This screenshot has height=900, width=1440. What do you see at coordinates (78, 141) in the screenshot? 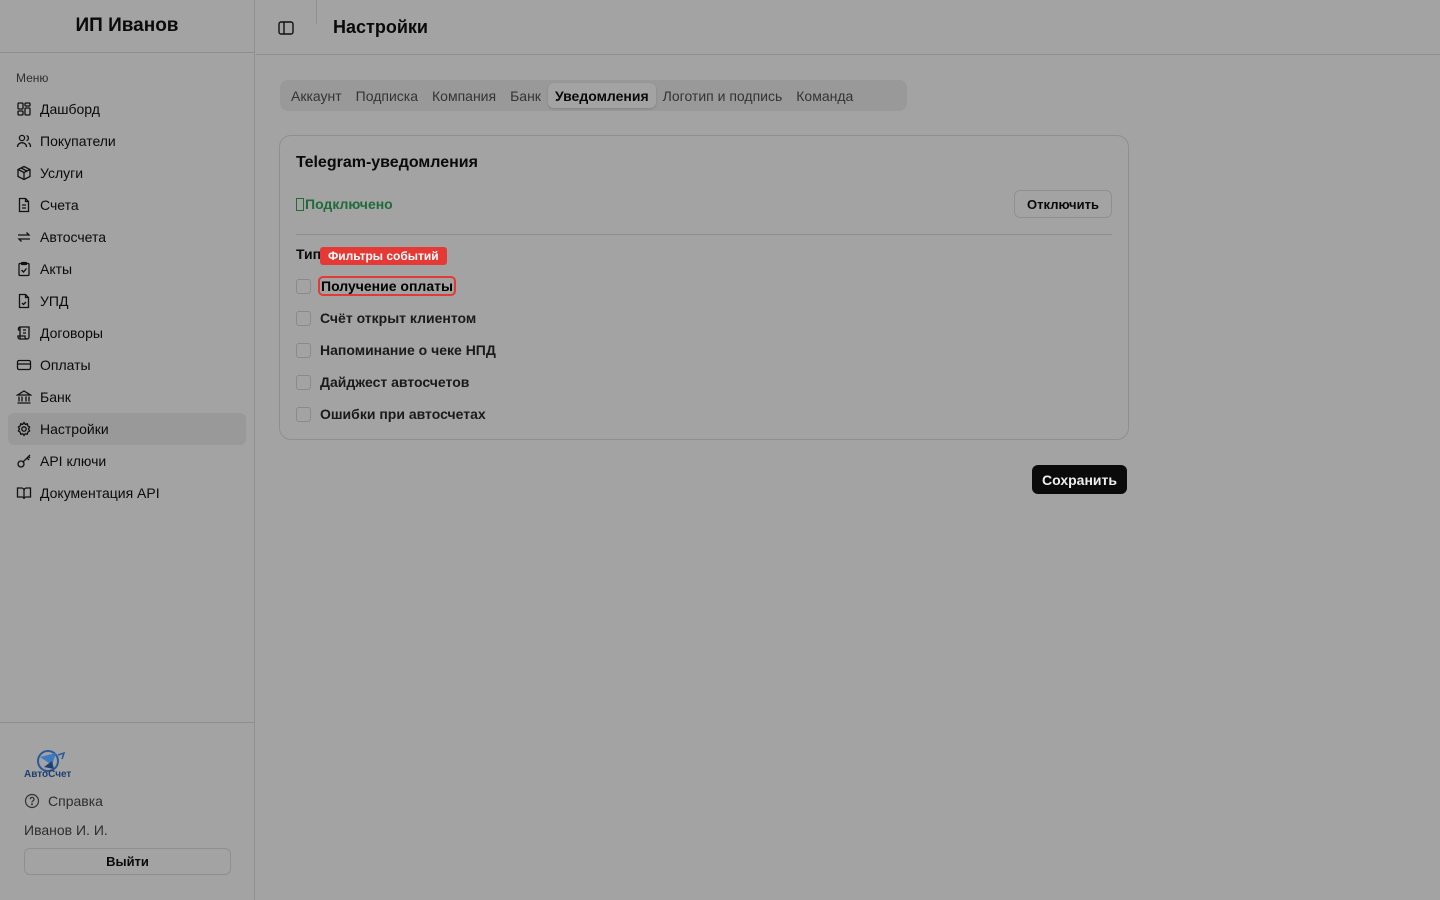
I see `sidebar-item-label: Покупатели` at bounding box center [78, 141].